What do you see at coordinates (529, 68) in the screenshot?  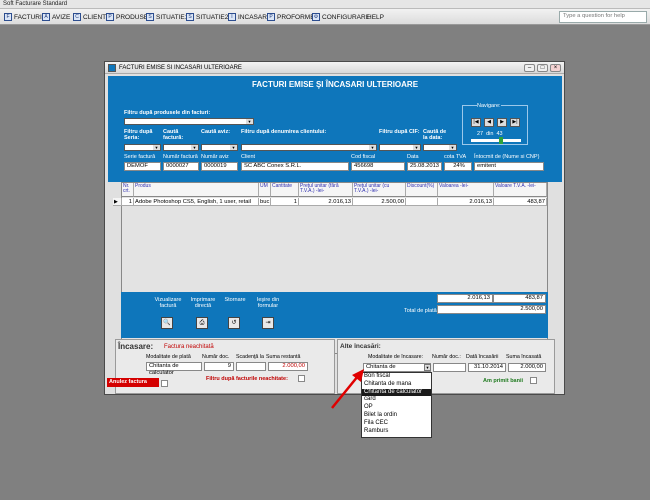 I see `minimize-button: –` at bounding box center [529, 68].